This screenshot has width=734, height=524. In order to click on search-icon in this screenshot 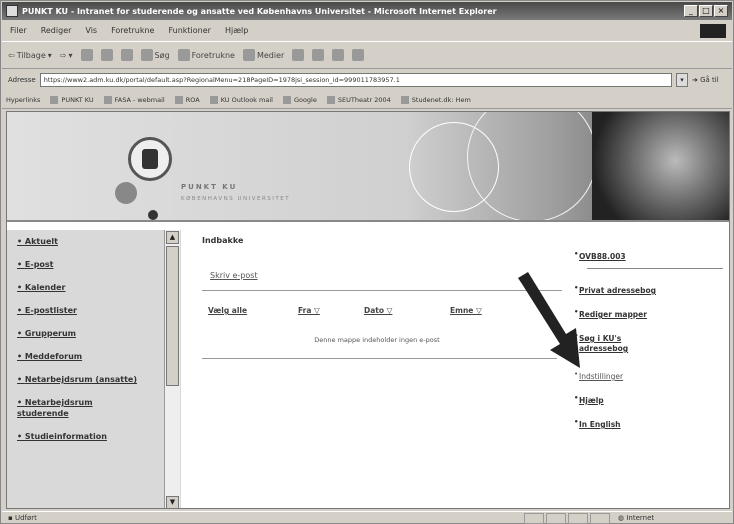, I will do `click(146, 55)`.